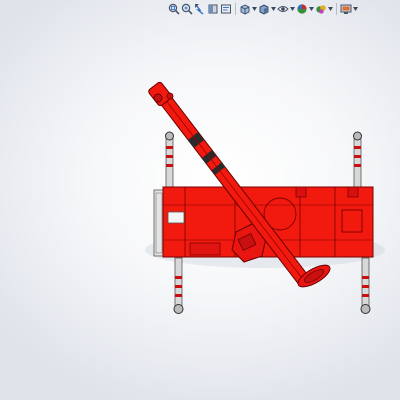 This screenshot has height=400, width=400. I want to click on hide-show-dropdown-arrow, so click(292, 9).